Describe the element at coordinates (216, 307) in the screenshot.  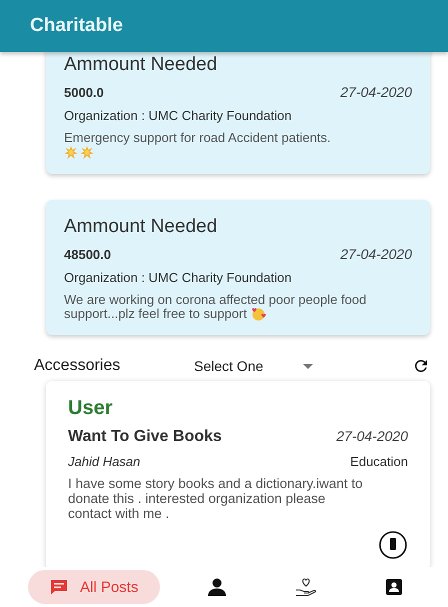
I see `description: We are working on corona affected poor people food support...plz feel free to support` at that location.